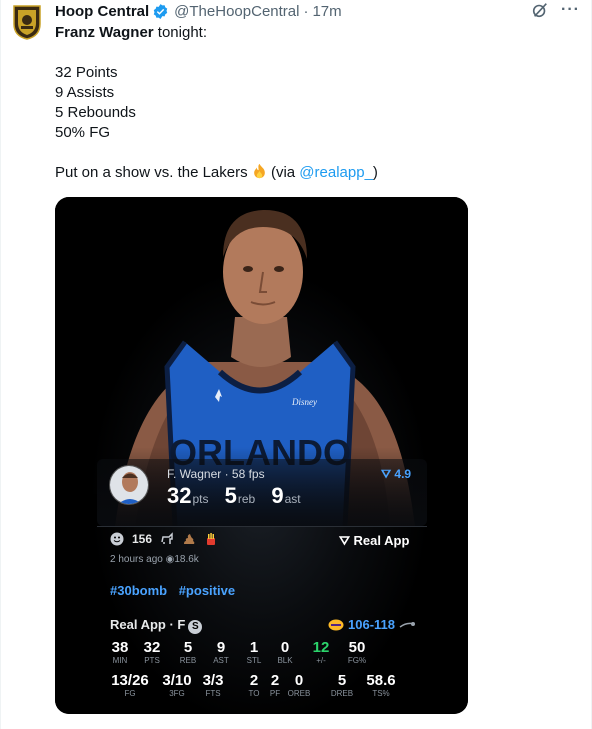  What do you see at coordinates (179, 495) in the screenshot?
I see `big-stat-points: 32` at bounding box center [179, 495].